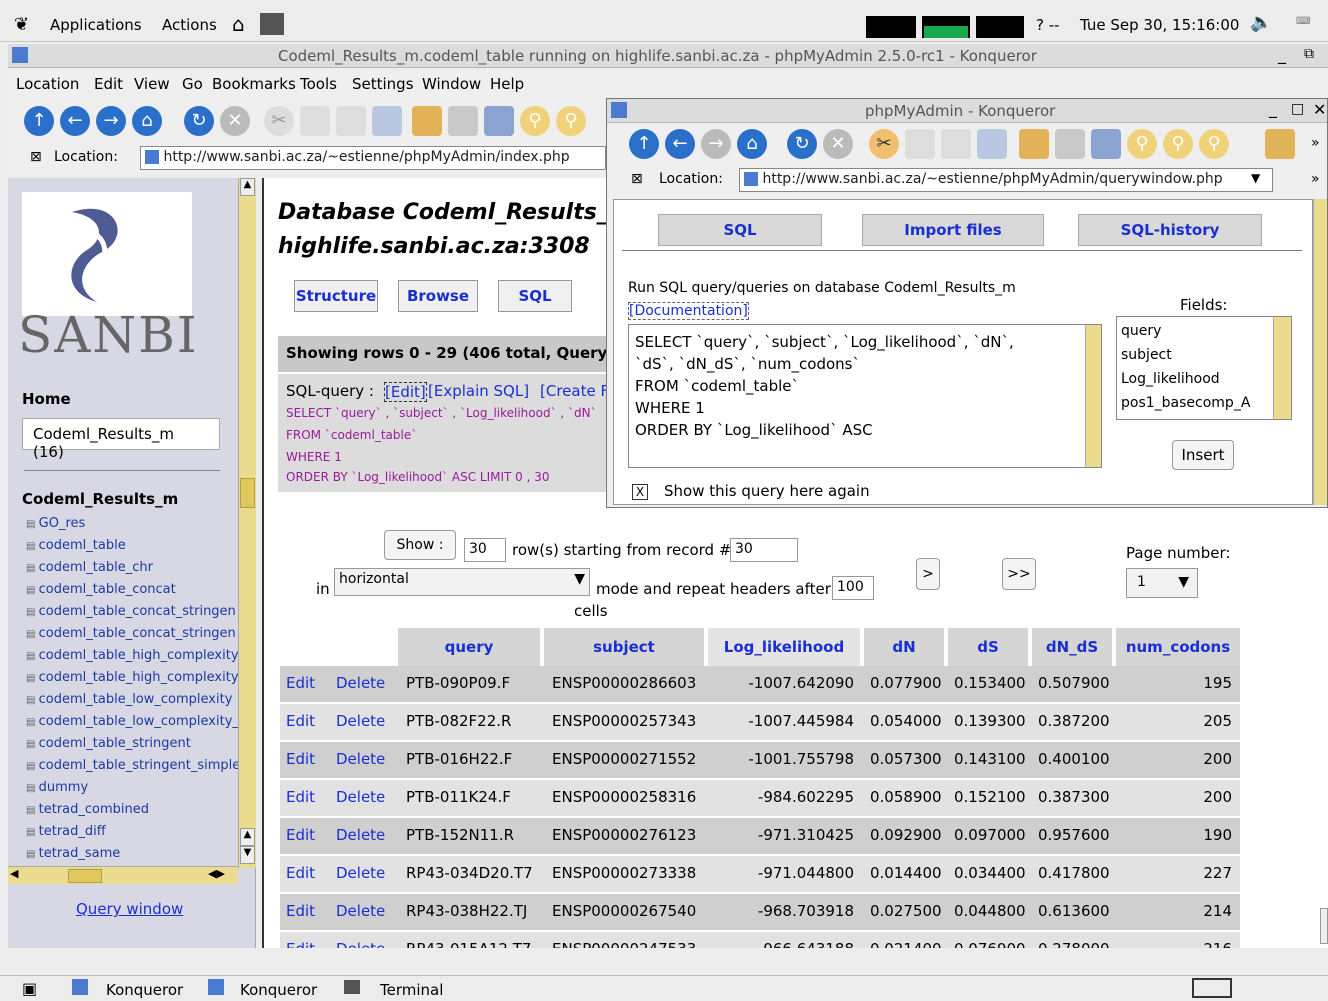  What do you see at coordinates (46, 399) in the screenshot?
I see `home-link: Home` at bounding box center [46, 399].